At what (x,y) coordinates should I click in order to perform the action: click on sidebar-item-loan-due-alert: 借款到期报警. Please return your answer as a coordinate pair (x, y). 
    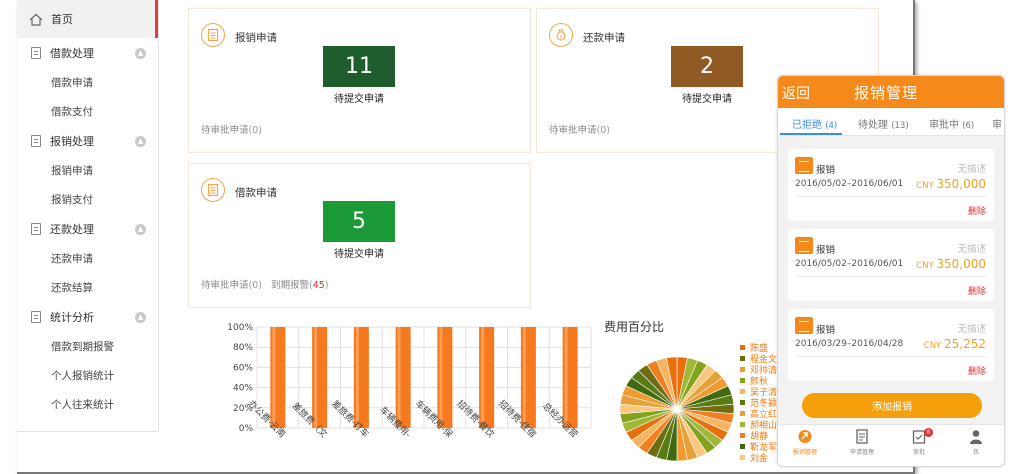
    Looking at the image, I should click on (87, 346).